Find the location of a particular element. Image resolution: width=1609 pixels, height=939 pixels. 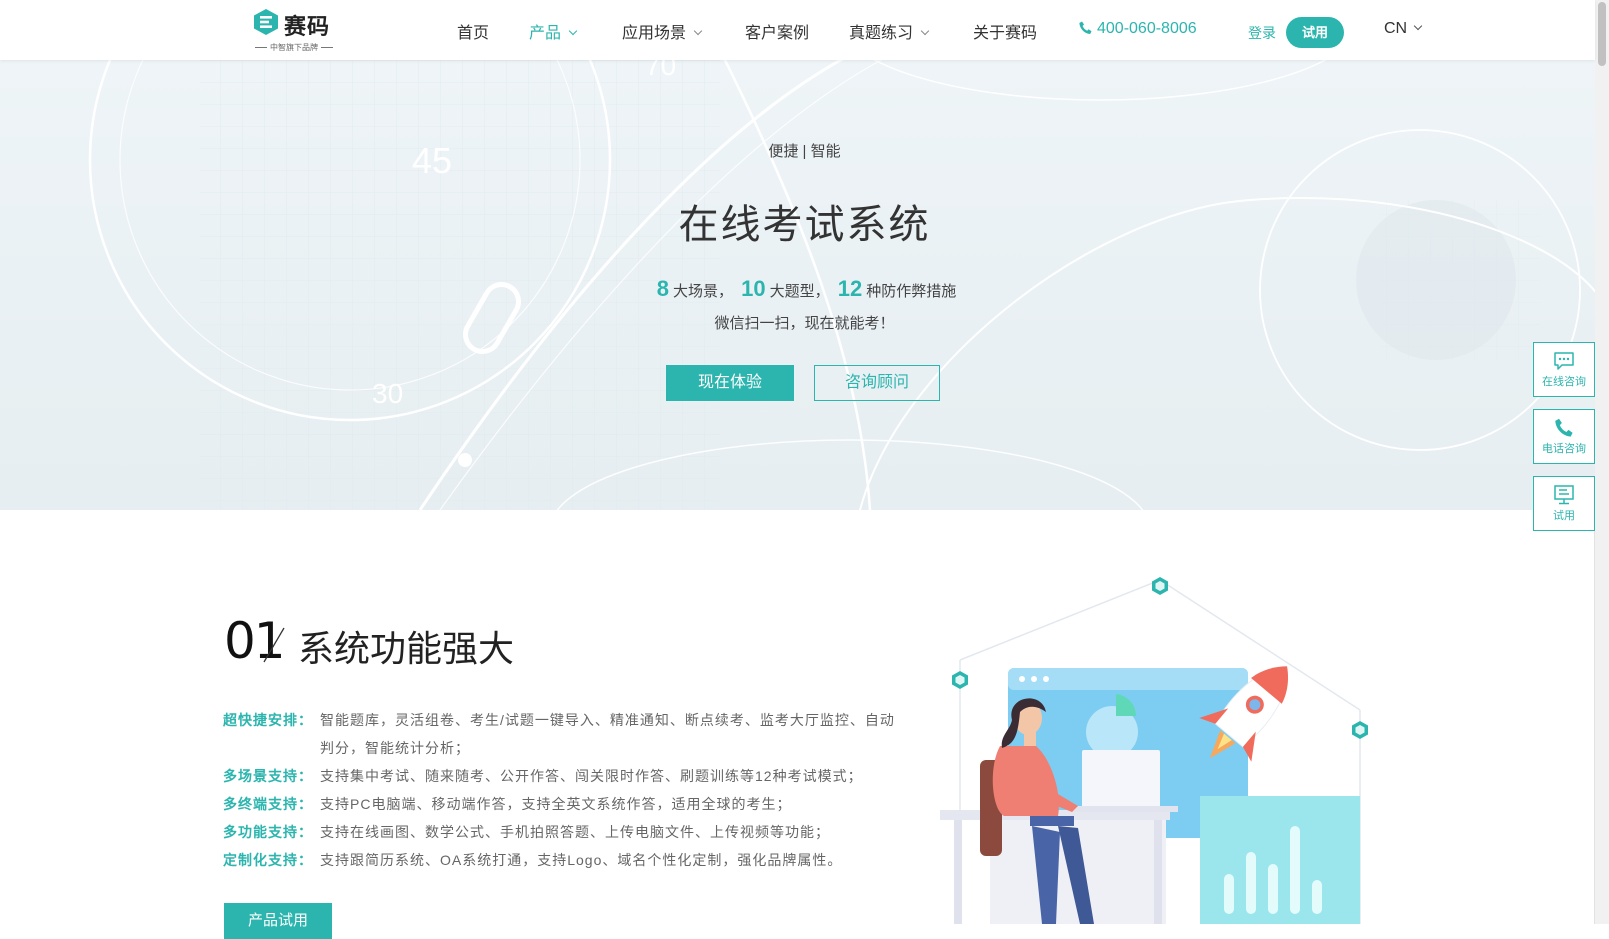

nav-product: 产品 is located at coordinates (553, 31).